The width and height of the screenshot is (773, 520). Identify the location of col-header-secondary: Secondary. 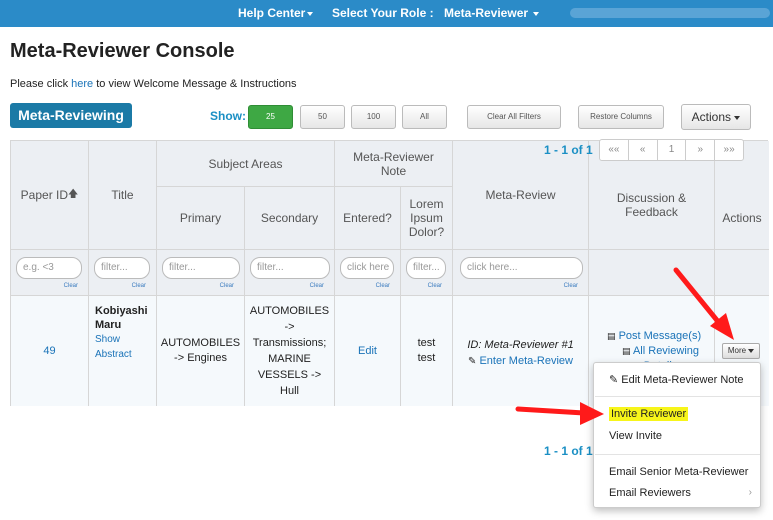
(290, 218).